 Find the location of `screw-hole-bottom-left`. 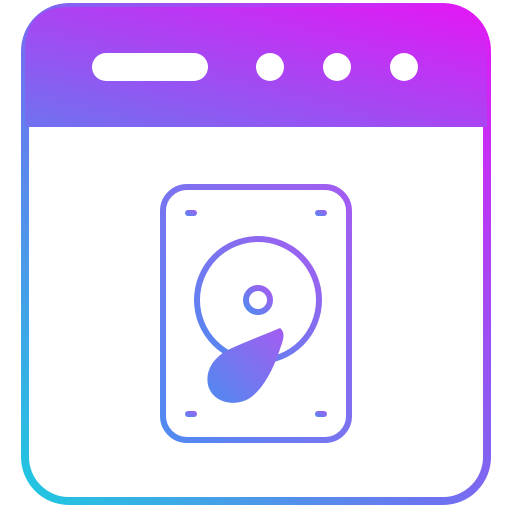

screw-hole-bottom-left is located at coordinates (191, 414).